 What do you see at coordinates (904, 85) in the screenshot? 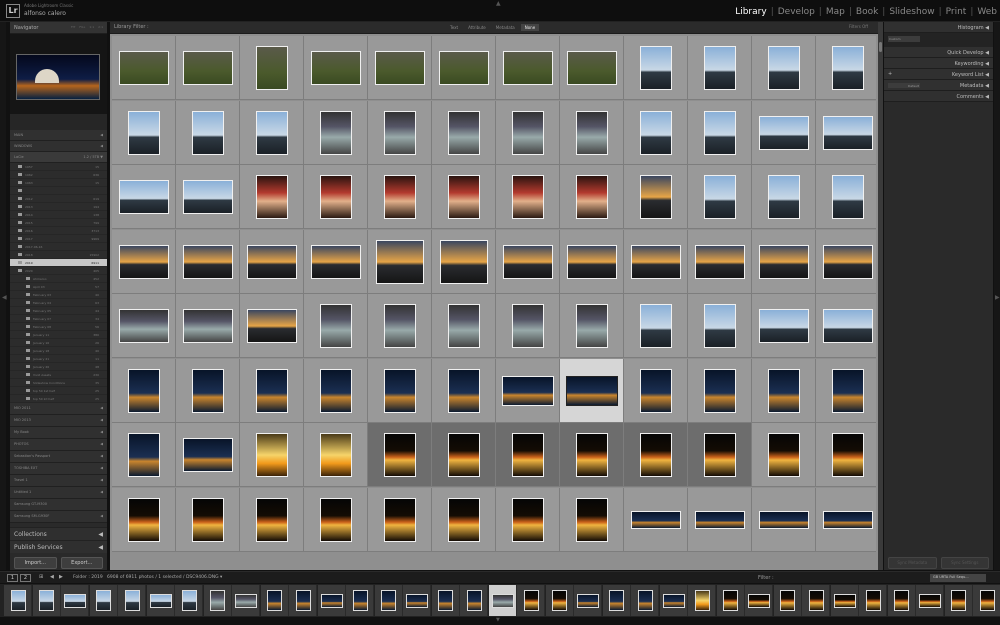
I see `metadata-preset-select: Default` at bounding box center [904, 85].